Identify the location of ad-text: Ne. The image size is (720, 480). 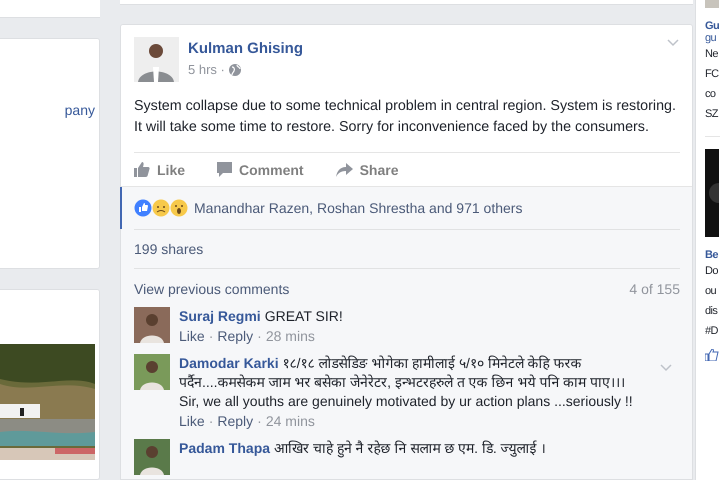
(712, 54).